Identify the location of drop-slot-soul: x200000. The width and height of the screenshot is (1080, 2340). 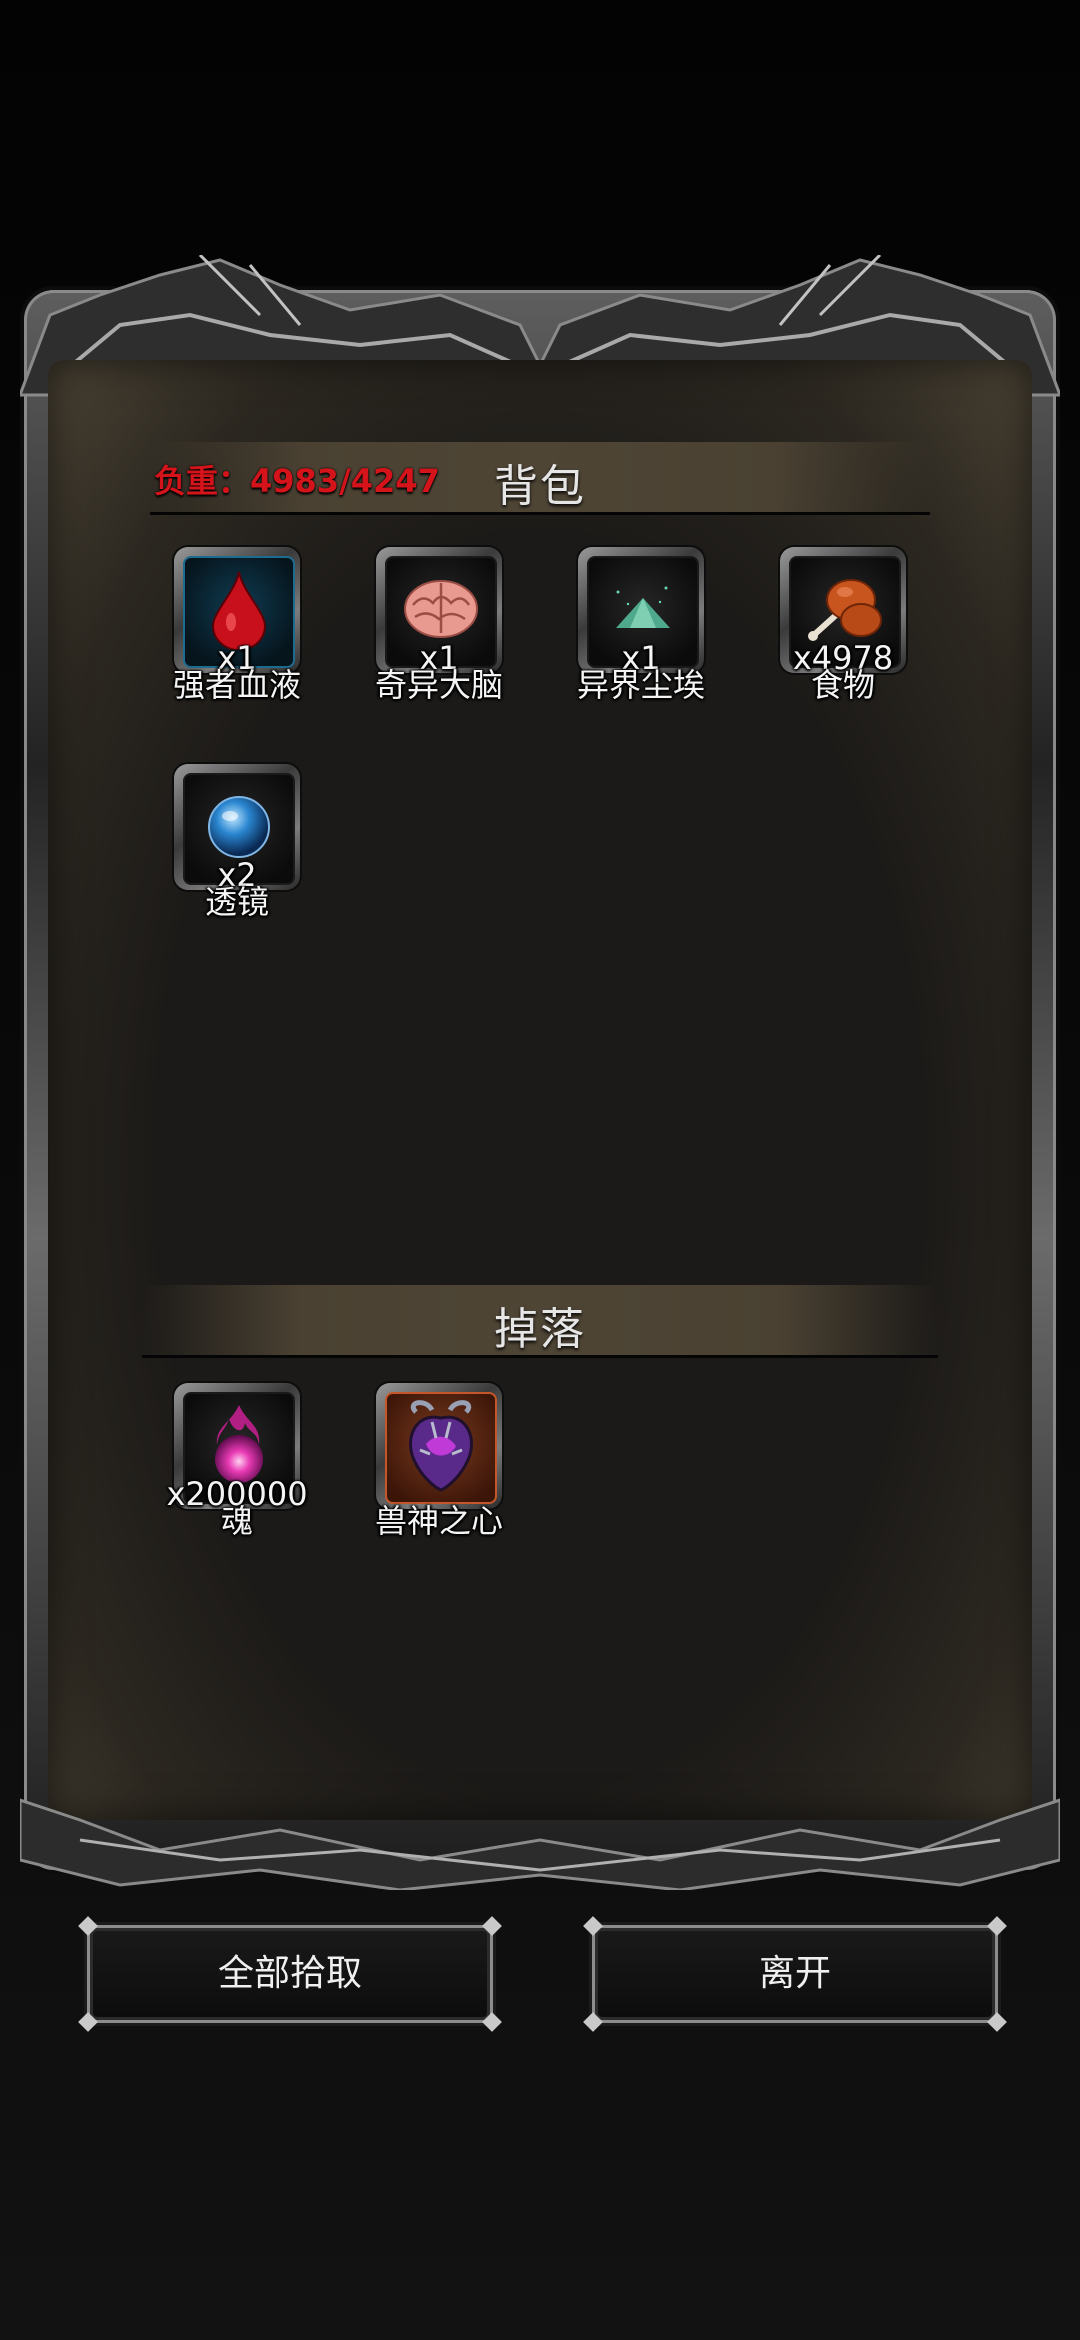
(237, 1448).